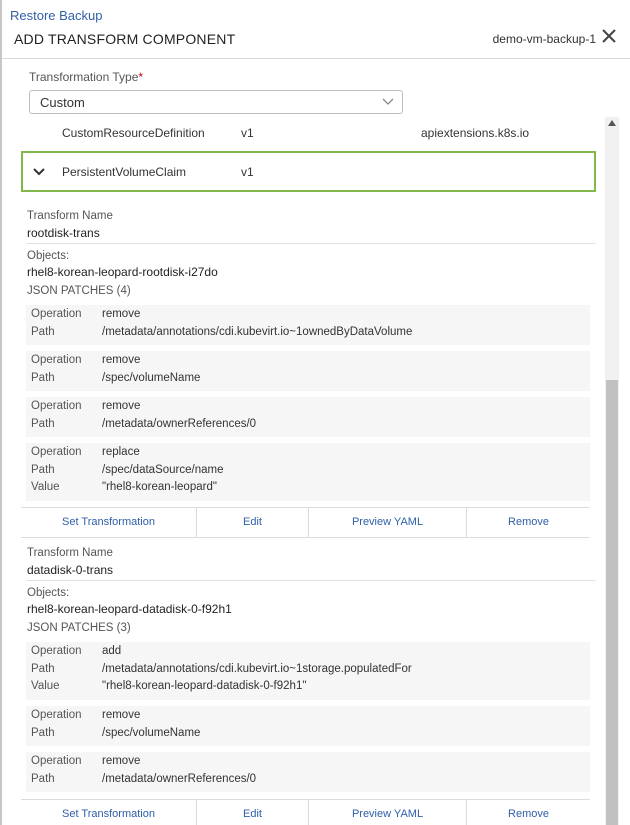 This screenshot has width=630, height=825. Describe the element at coordinates (62, 102) in the screenshot. I see `transformation-type-value: Custom` at that location.